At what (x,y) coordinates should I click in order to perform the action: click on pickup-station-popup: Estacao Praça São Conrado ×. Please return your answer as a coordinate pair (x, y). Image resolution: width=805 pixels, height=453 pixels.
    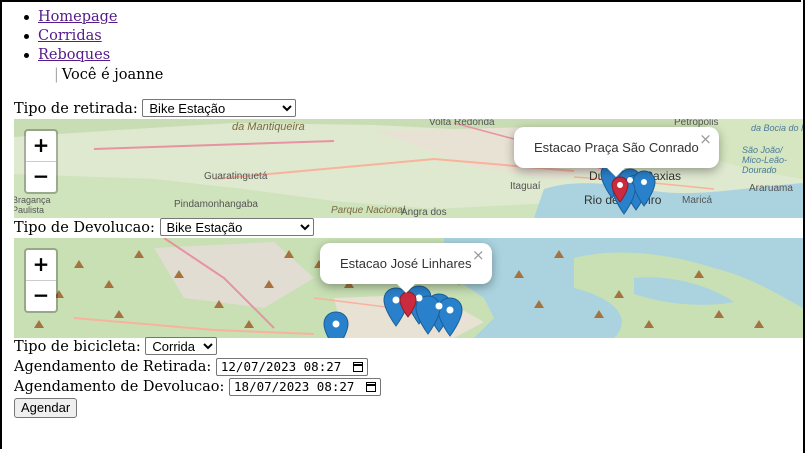
    Looking at the image, I should click on (616, 152).